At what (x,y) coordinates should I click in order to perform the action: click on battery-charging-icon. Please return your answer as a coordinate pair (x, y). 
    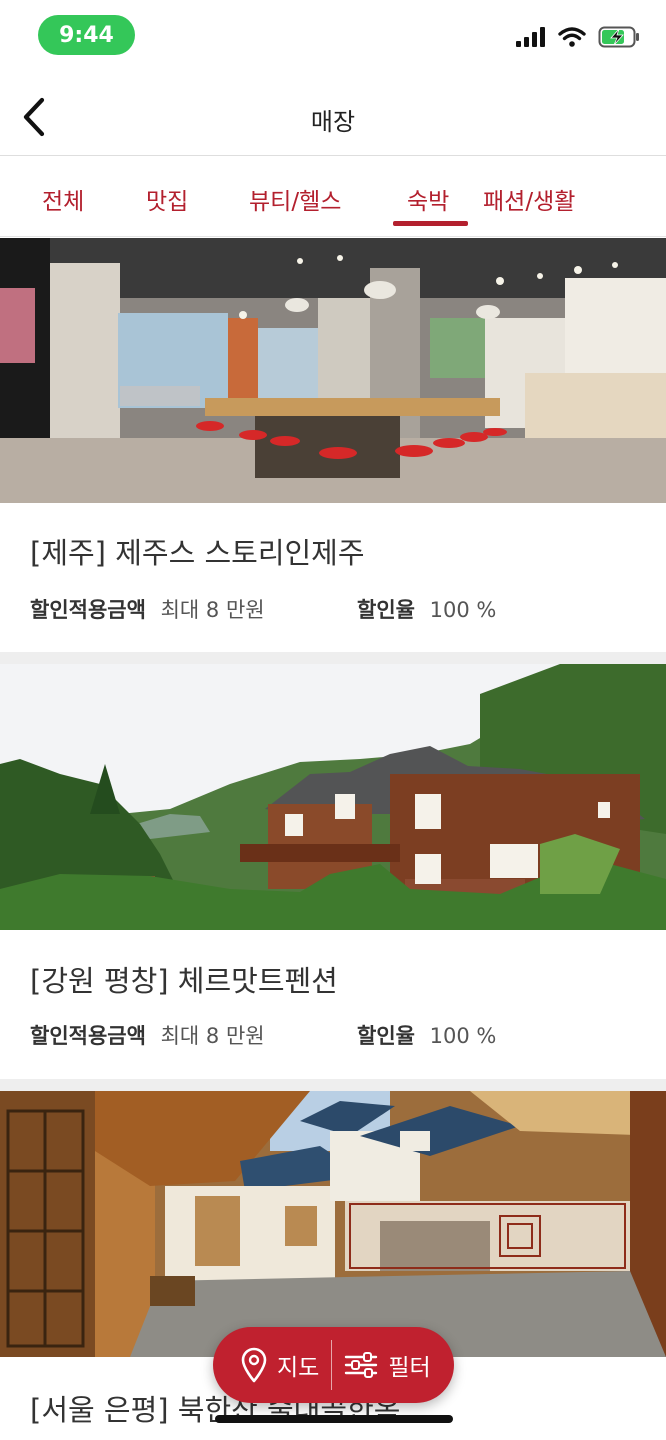
    Looking at the image, I should click on (618, 37).